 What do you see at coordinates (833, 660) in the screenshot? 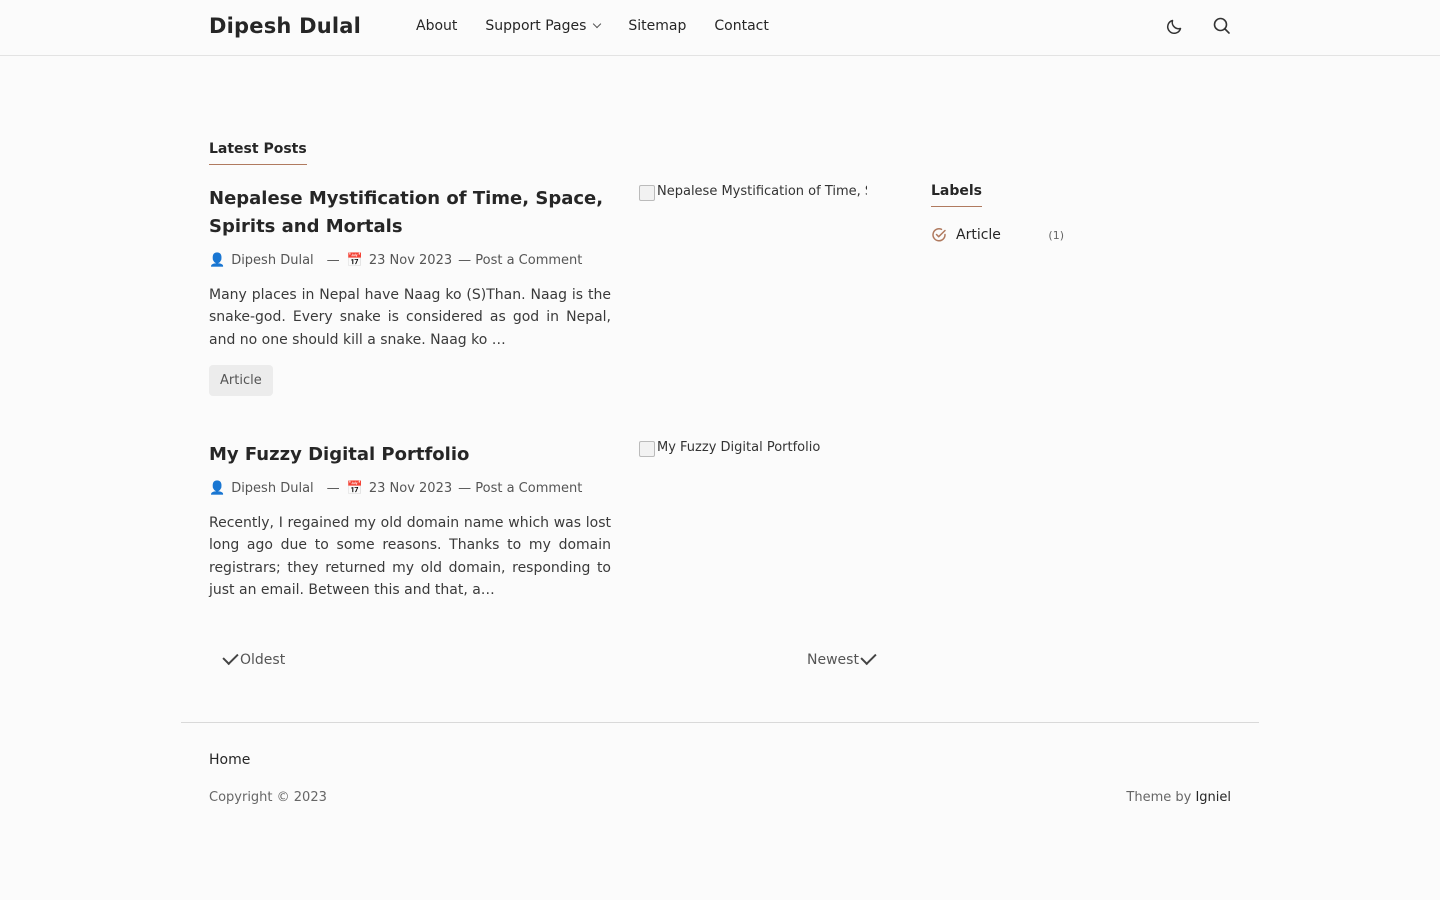
I see `pager-newest-label: Newest` at bounding box center [833, 660].